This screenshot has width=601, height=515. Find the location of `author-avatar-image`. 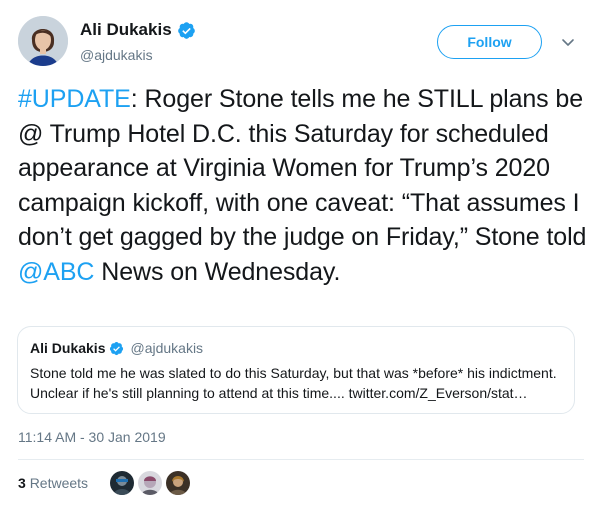

author-avatar-image is located at coordinates (43, 41).